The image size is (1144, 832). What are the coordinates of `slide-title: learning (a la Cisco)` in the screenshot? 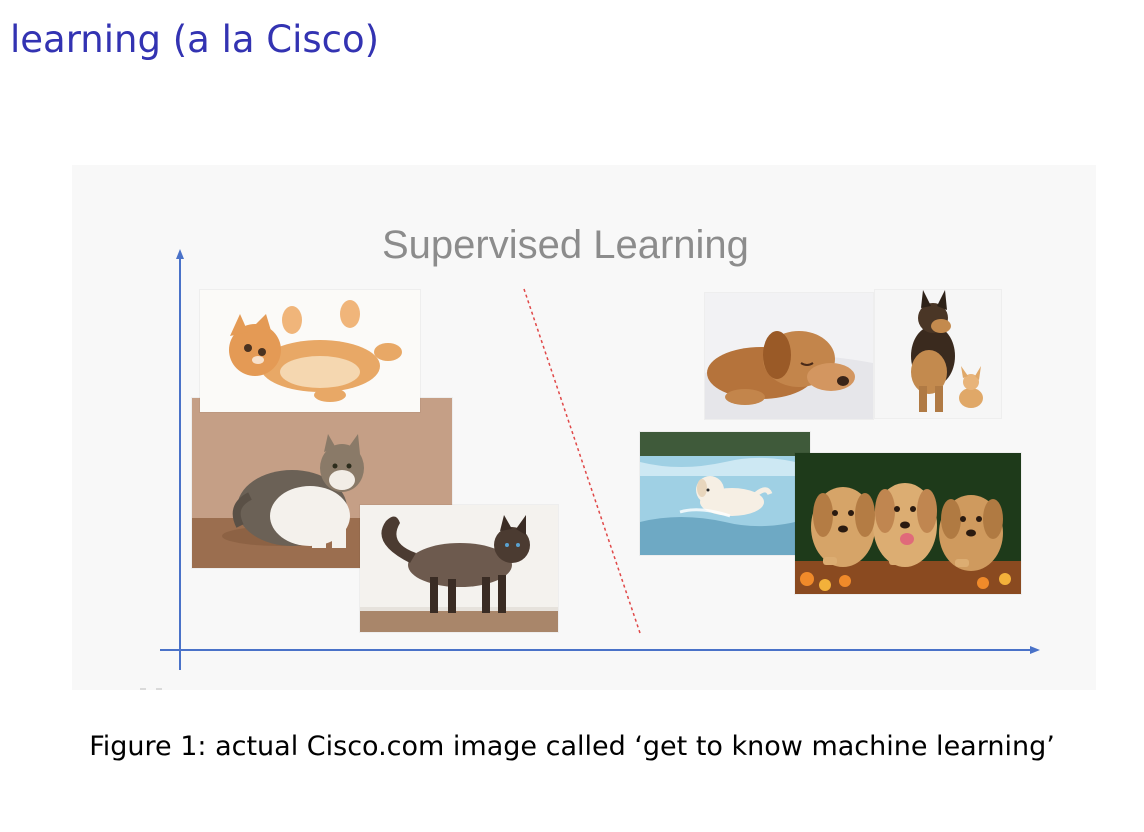 It's located at (195, 39).